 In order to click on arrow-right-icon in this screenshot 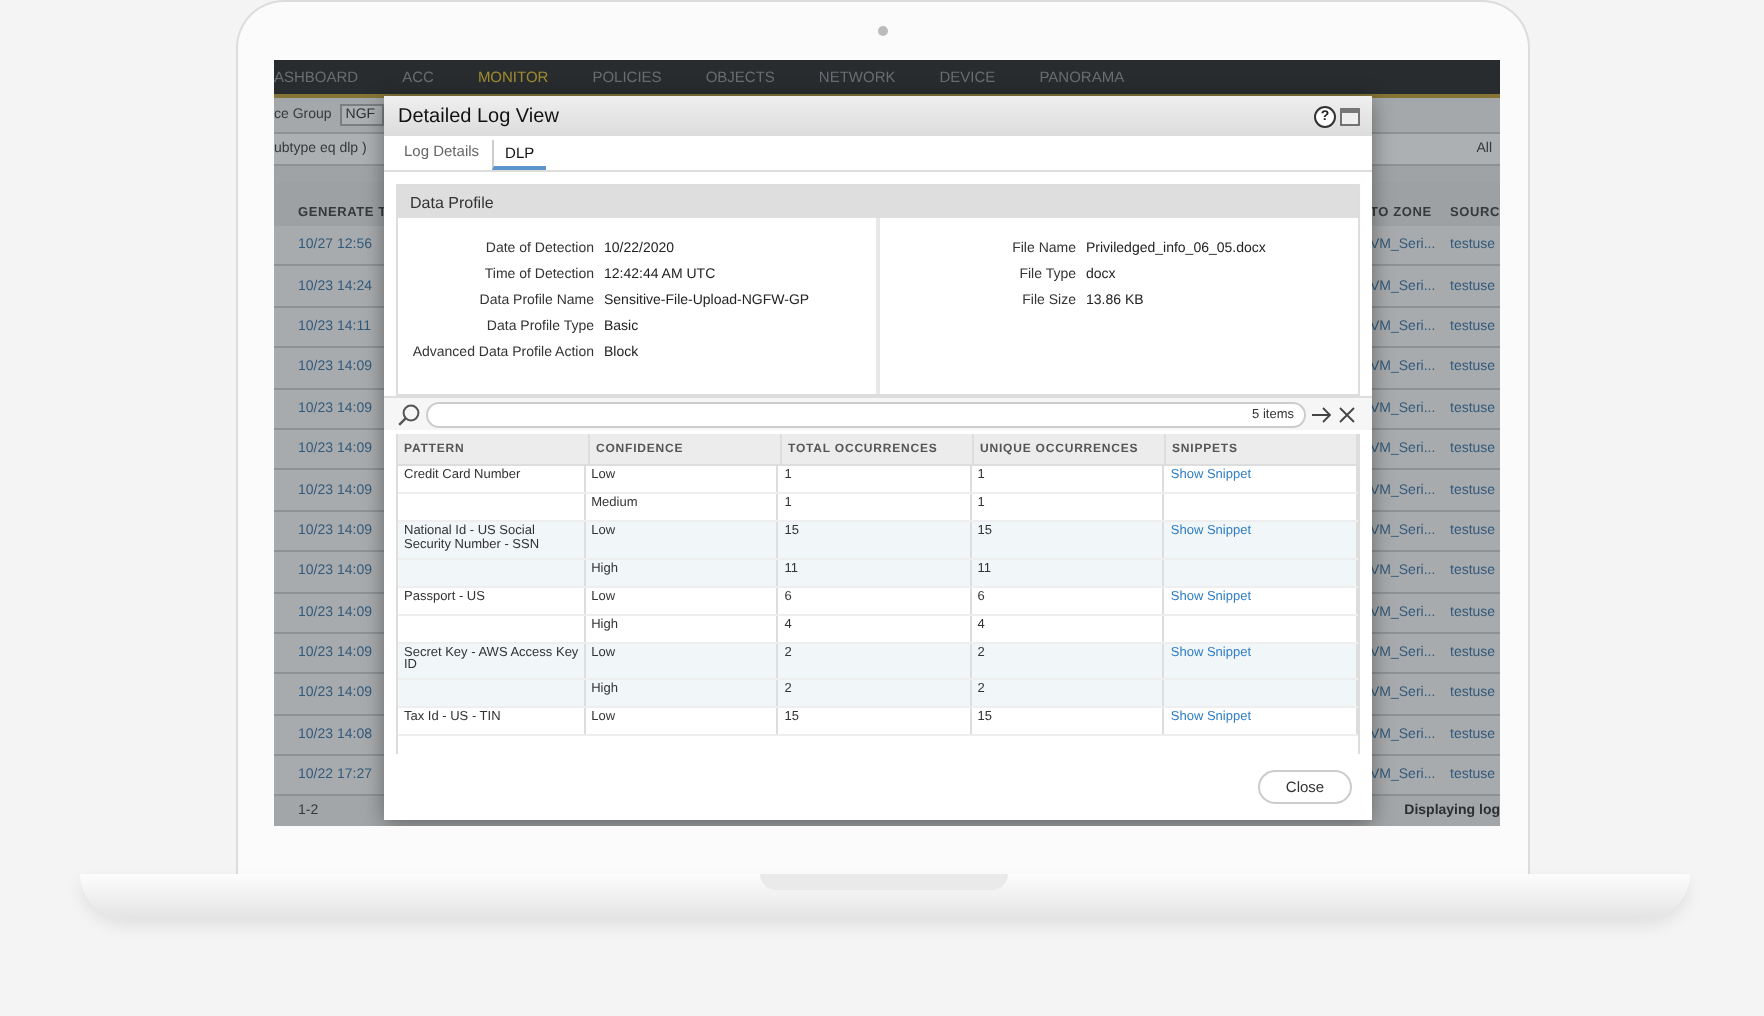, I will do `click(1322, 414)`.